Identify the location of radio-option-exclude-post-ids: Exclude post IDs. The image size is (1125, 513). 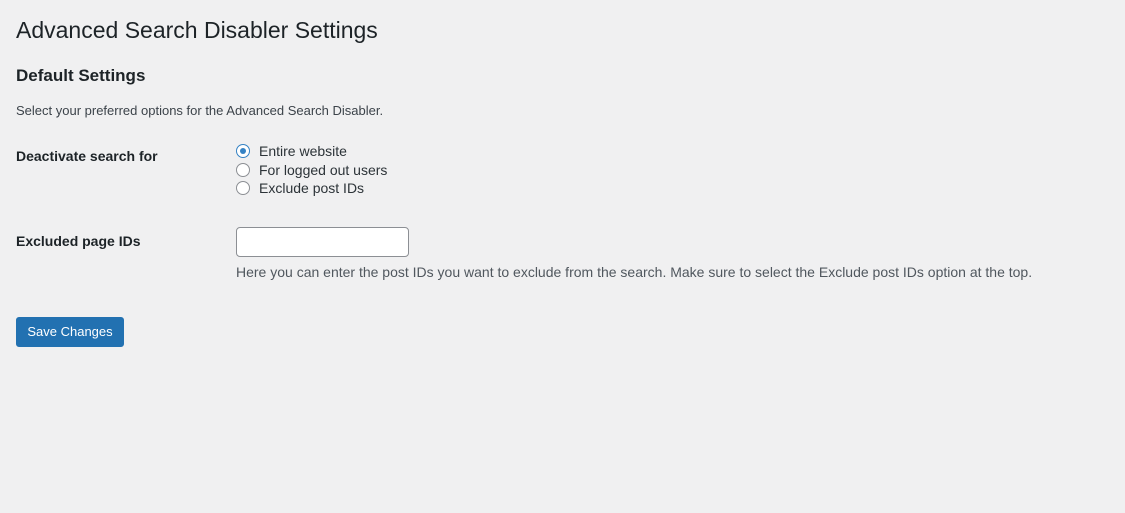
(311, 188).